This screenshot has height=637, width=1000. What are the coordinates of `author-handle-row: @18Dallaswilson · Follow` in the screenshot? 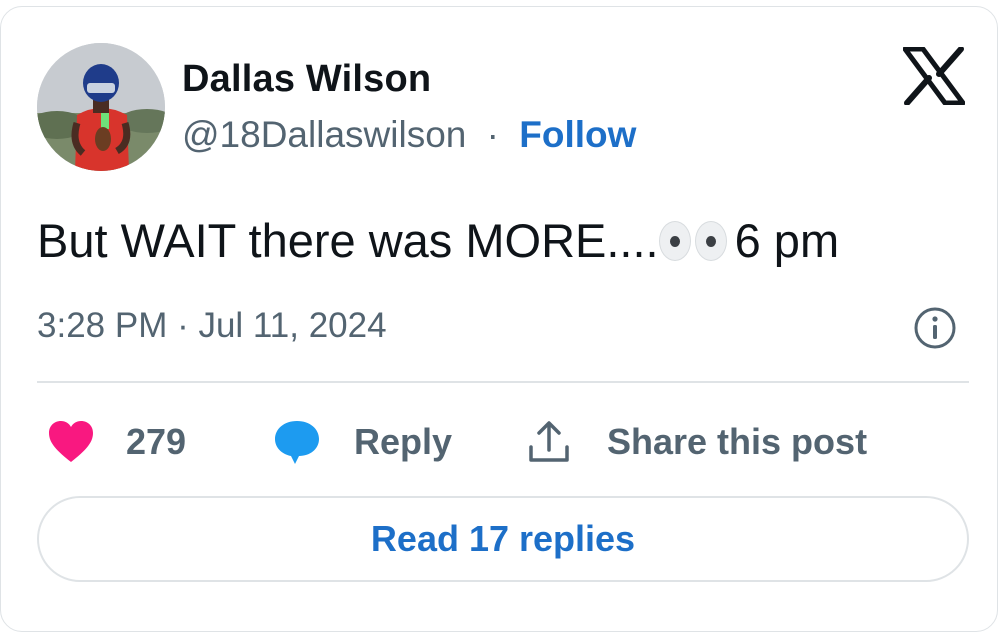 It's located at (409, 135).